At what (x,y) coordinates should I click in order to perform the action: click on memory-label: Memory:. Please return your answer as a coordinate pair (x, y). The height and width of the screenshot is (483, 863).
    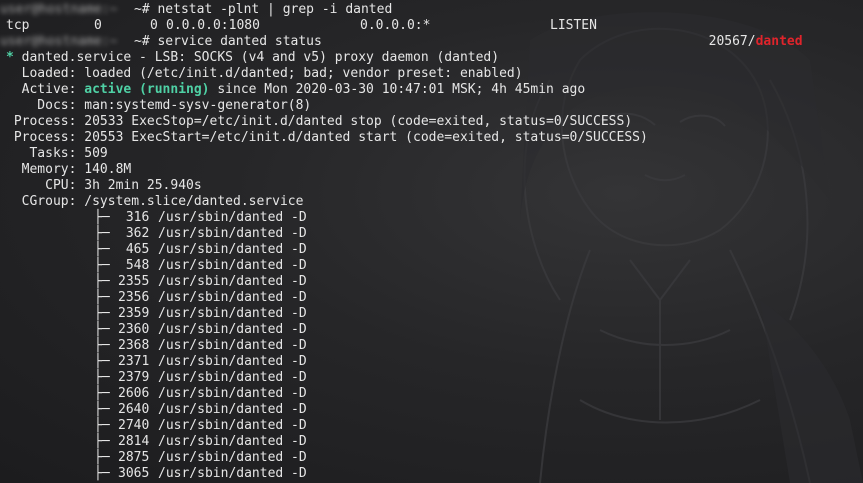
    Looking at the image, I should click on (41, 169).